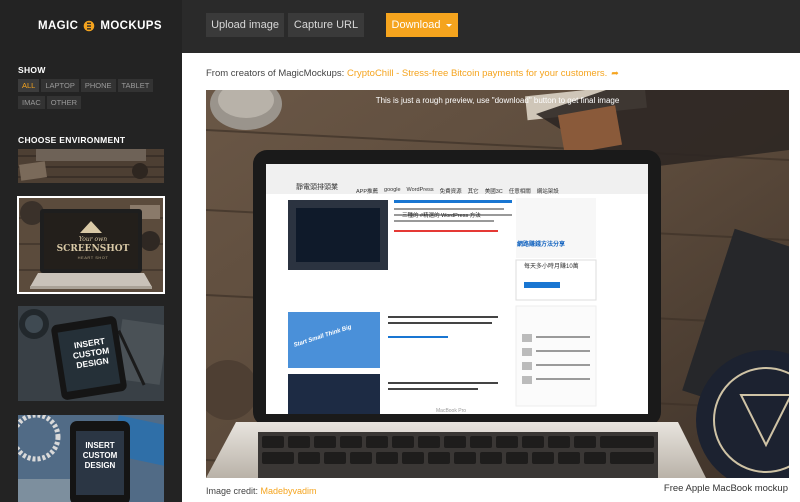  Describe the element at coordinates (135, 85) in the screenshot. I see `filter-tablet: TABLET` at that location.